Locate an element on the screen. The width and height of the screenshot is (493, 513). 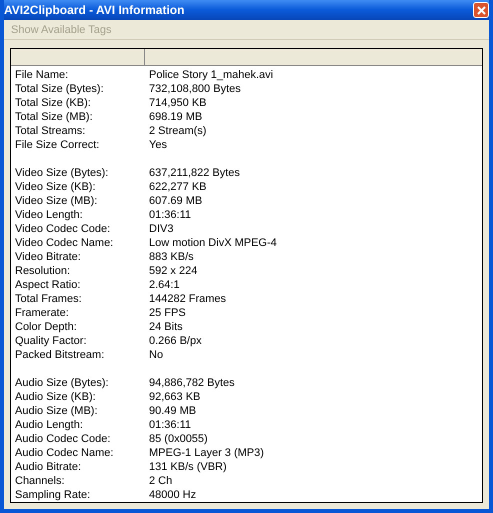
property-label: Sampling Rate: is located at coordinates (53, 495).